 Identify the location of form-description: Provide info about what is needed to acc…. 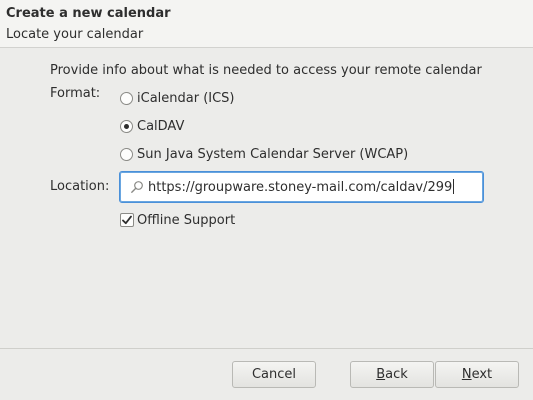
(266, 70).